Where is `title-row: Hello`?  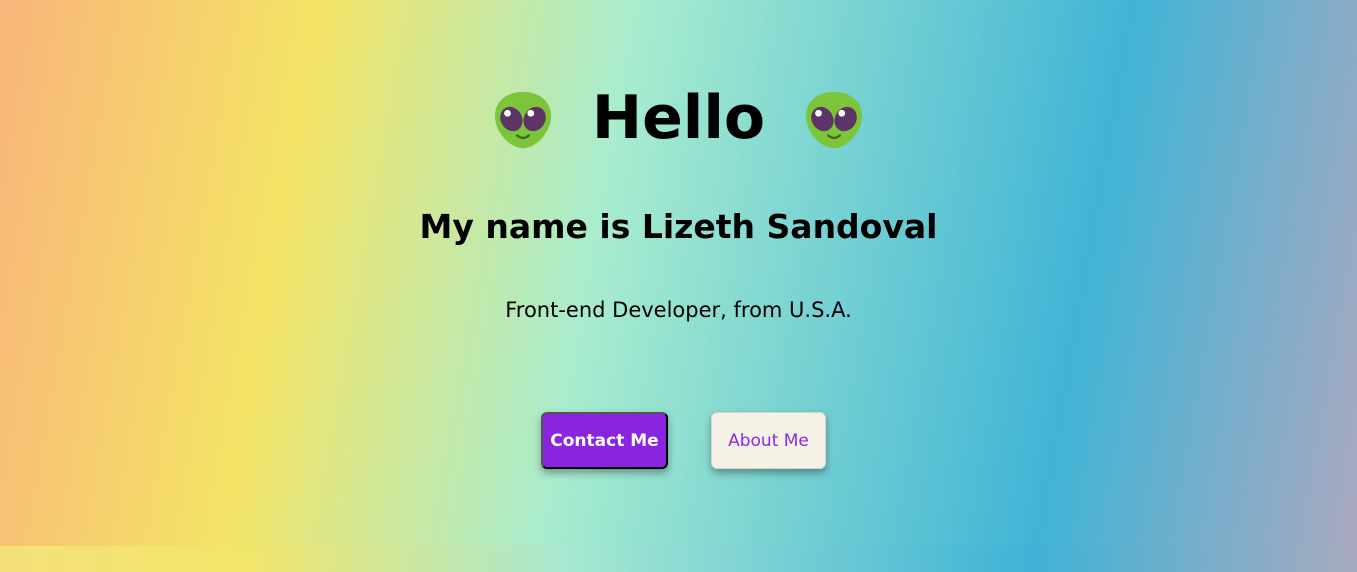
title-row: Hello is located at coordinates (678, 120).